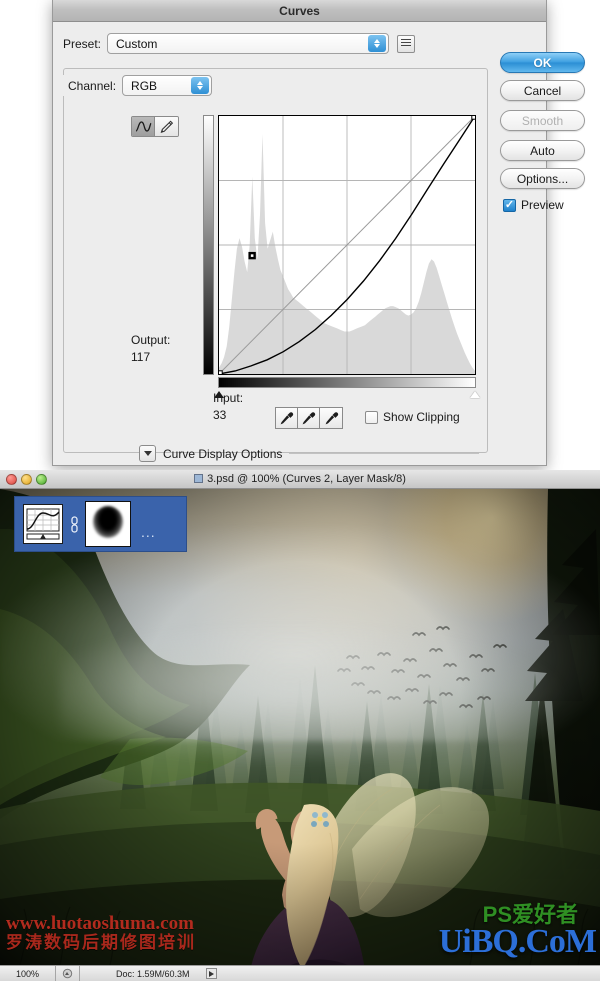  Describe the element at coordinates (144, 85) in the screenshot. I see `channel-value: RGB` at that location.